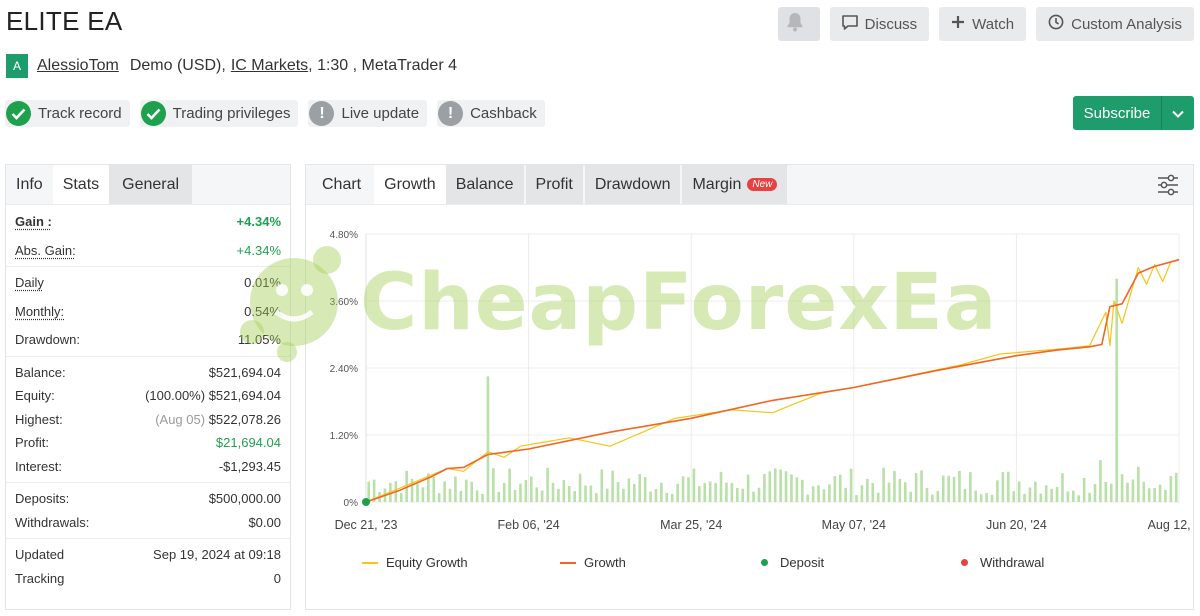 The height and width of the screenshot is (616, 1200). What do you see at coordinates (29, 184) in the screenshot?
I see `tab-info: Info` at bounding box center [29, 184].